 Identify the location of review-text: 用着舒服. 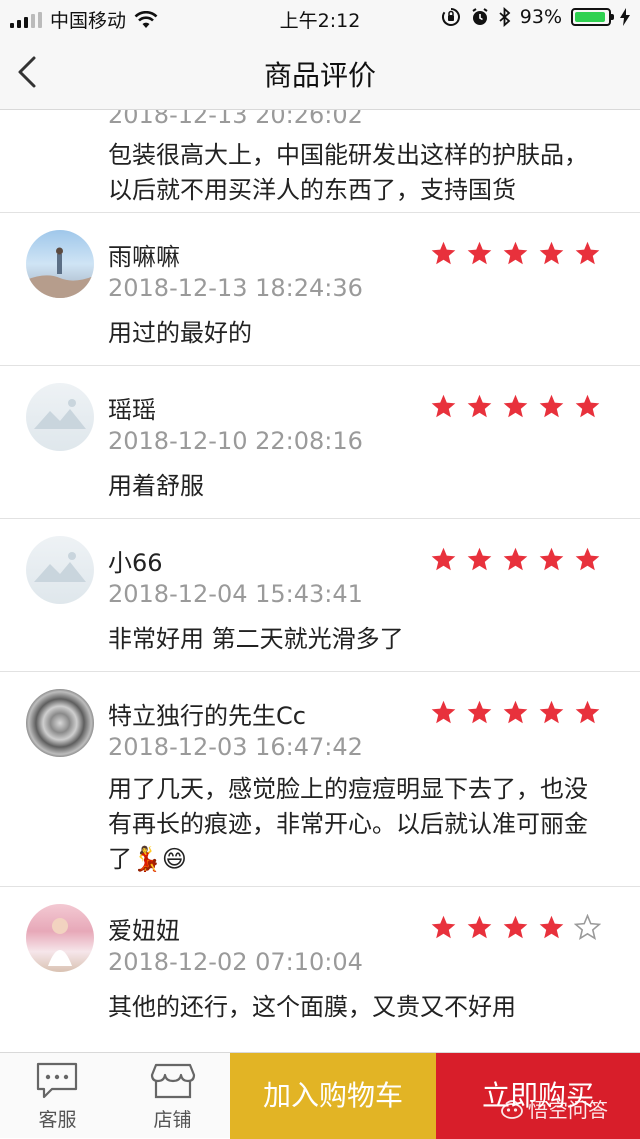
(156, 486).